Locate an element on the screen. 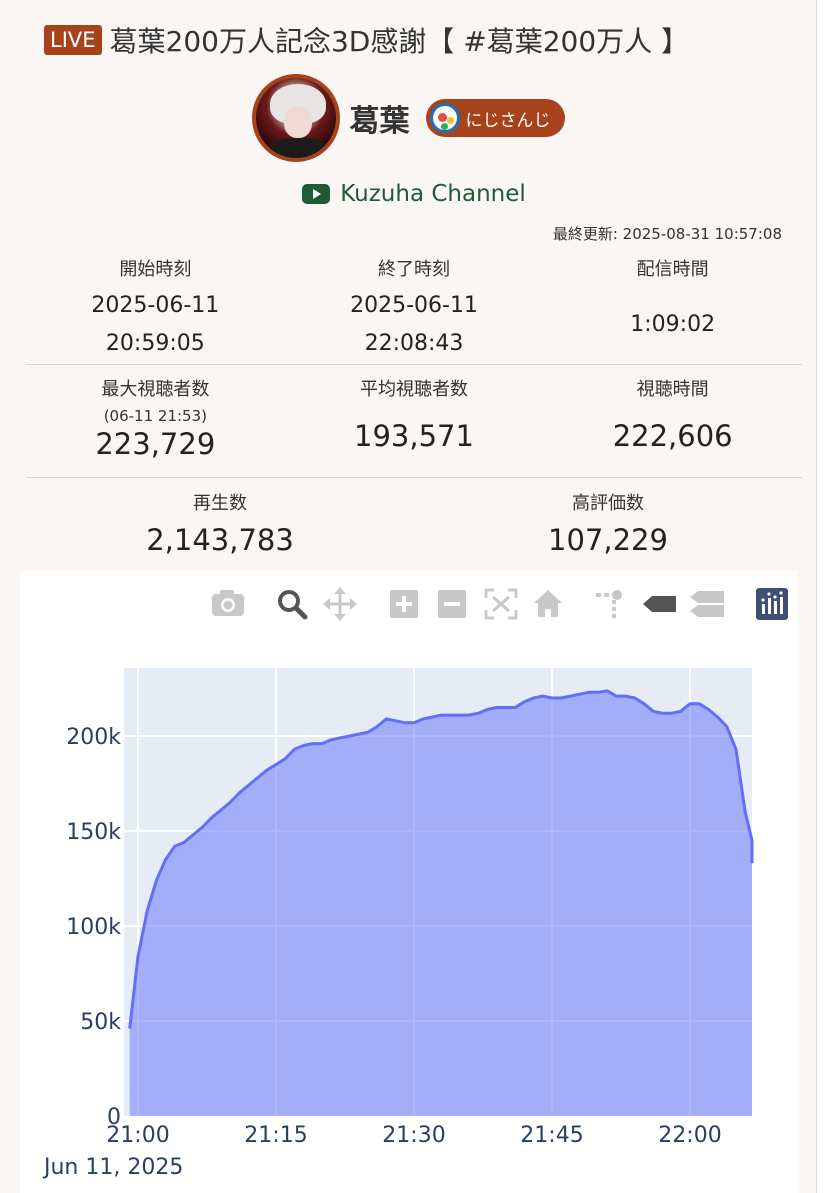 This screenshot has width=828, height=1193. x-tick-label: 21:15 is located at coordinates (275, 1135).